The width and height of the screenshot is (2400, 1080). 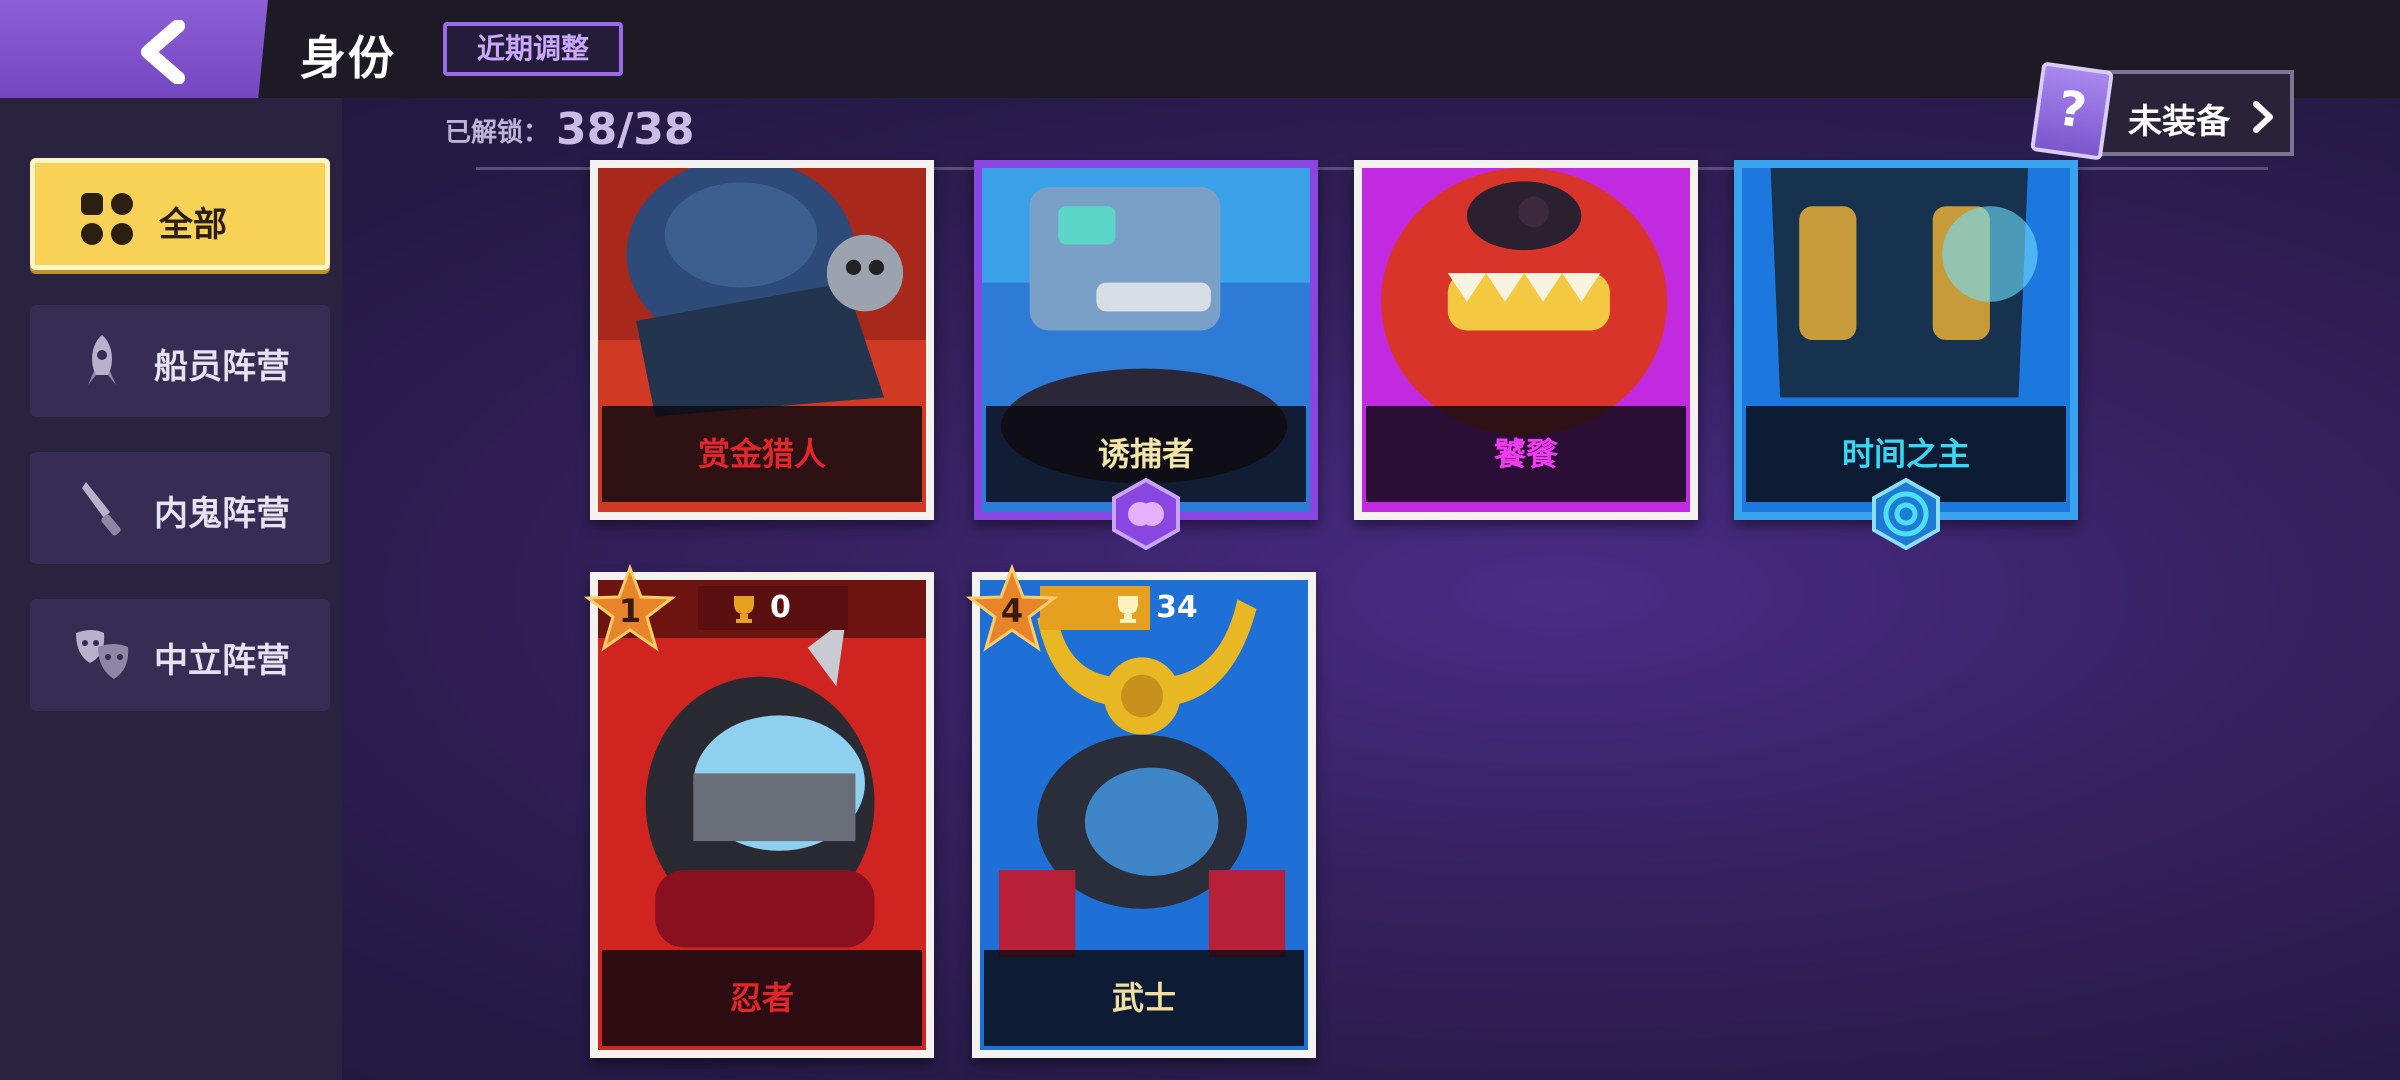 What do you see at coordinates (1145, 454) in the screenshot?
I see `card-name: 诱捕者` at bounding box center [1145, 454].